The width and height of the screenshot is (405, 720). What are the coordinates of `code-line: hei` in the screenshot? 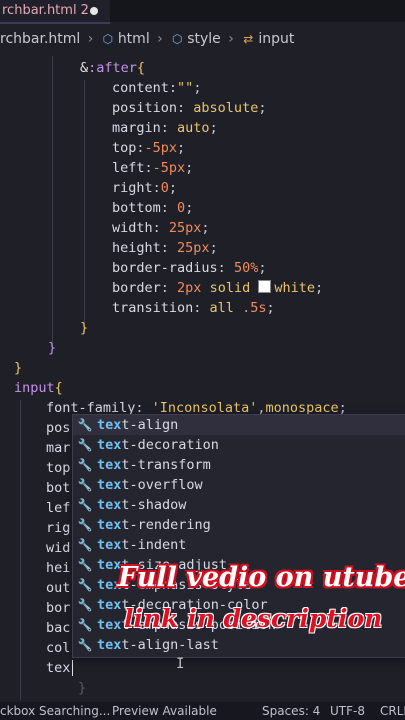 It's located at (58, 568).